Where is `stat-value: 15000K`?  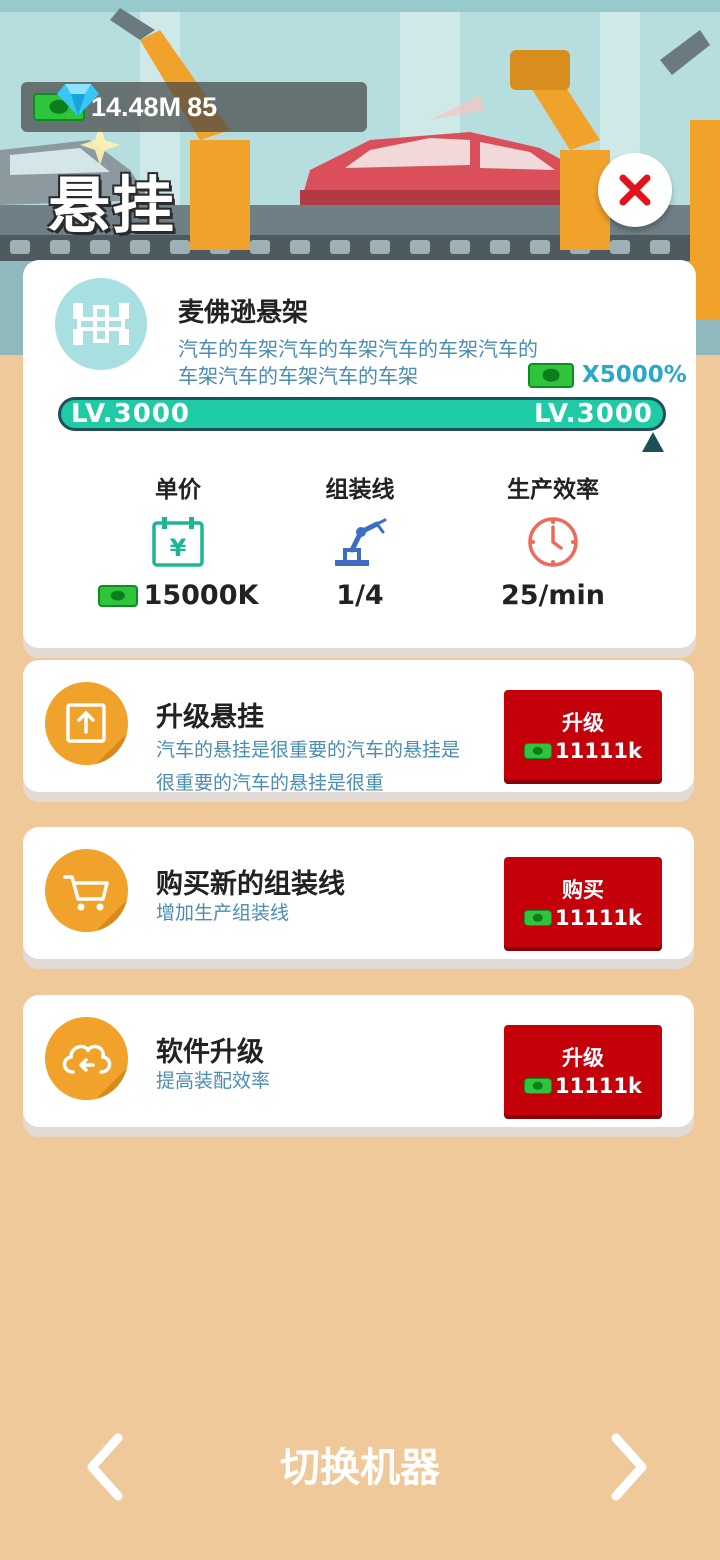
stat-value: 15000K is located at coordinates (178, 595).